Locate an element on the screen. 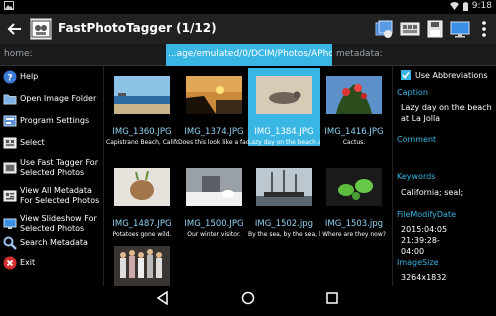  status-icons: 9:18 is located at coordinates (470, 6).